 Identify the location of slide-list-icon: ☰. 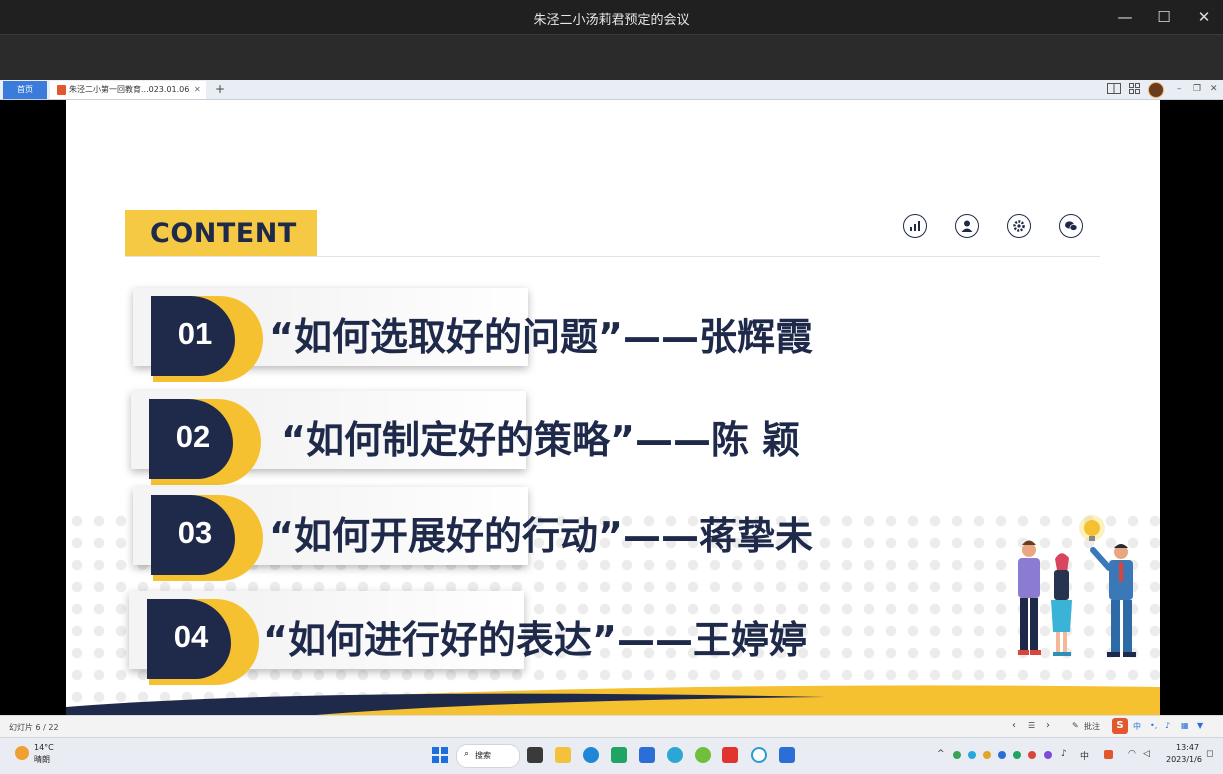
(1031, 725).